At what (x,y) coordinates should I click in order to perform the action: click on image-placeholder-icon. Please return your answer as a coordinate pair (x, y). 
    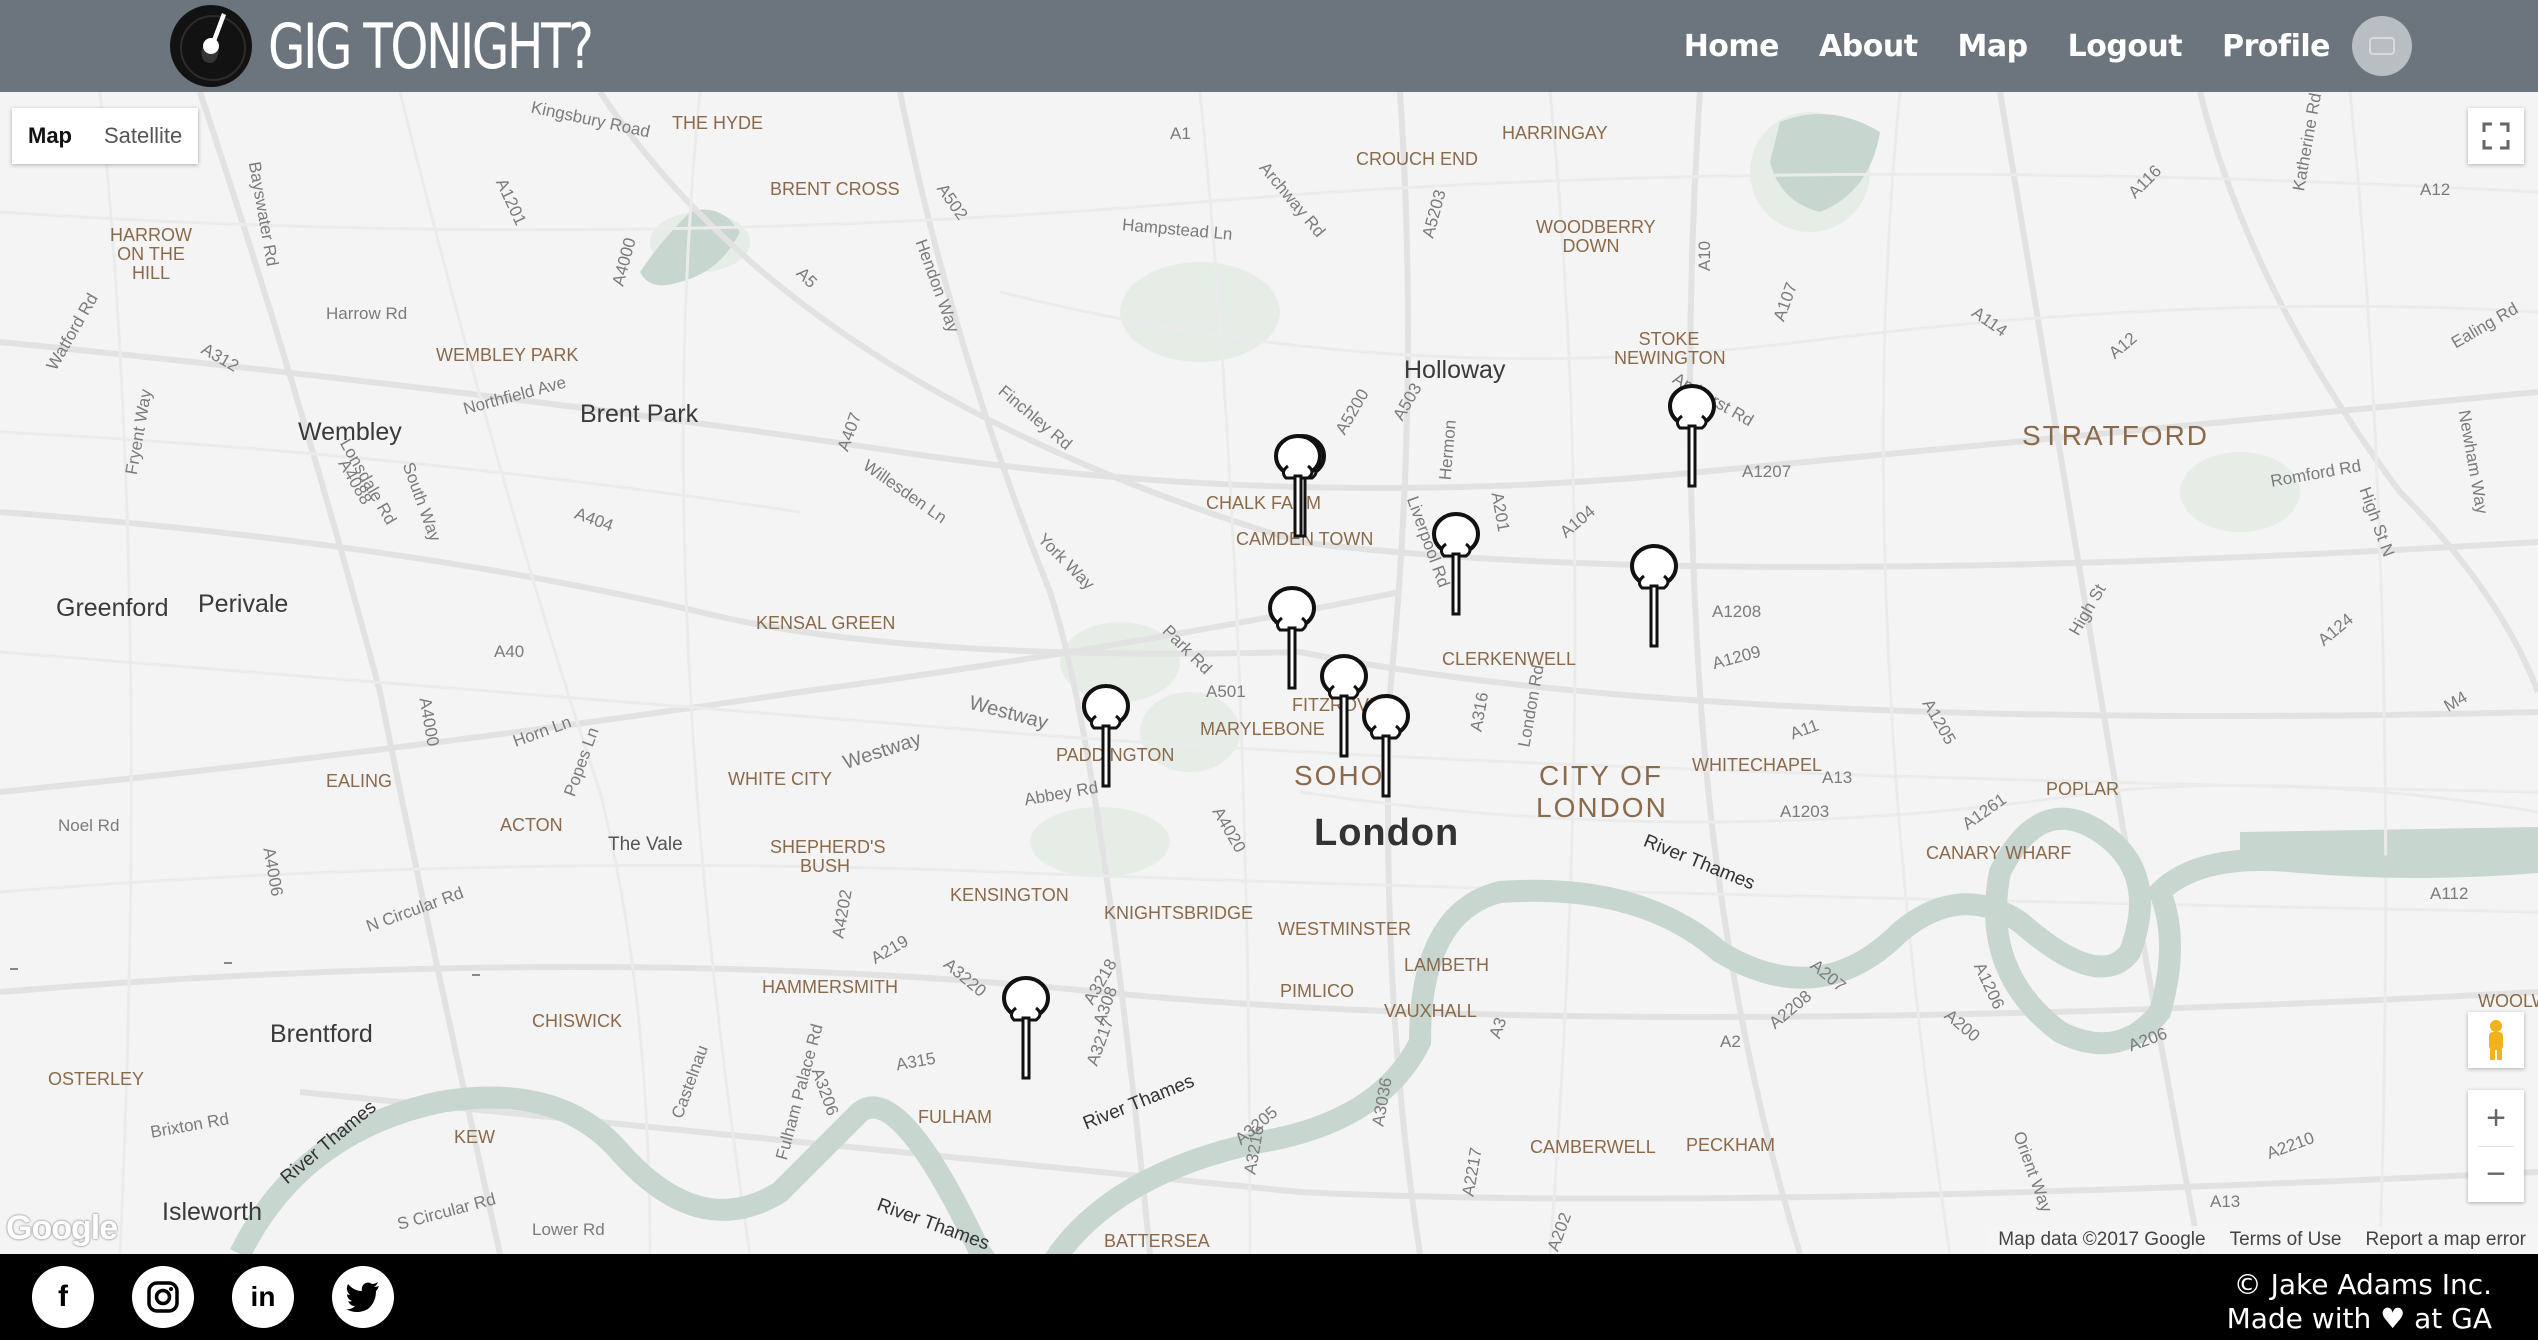
    Looking at the image, I should click on (2382, 46).